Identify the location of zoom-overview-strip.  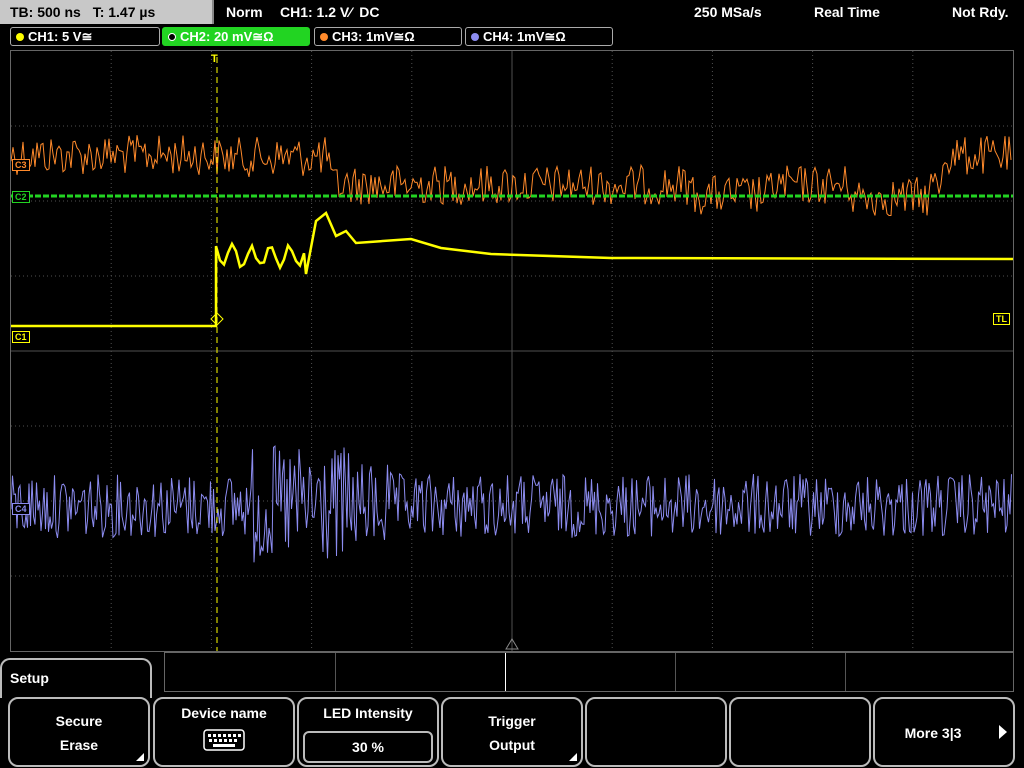
(589, 672).